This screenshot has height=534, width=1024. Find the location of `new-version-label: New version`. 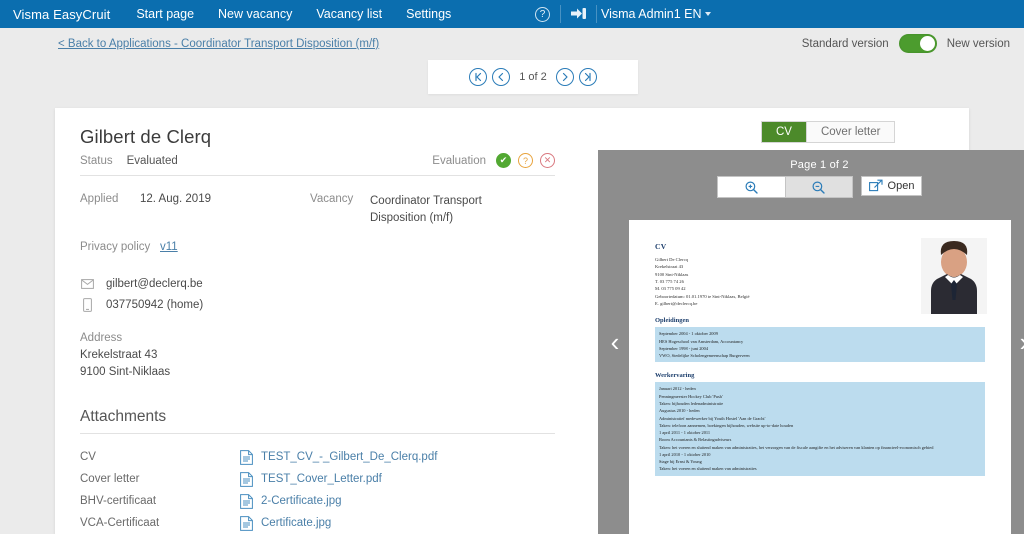

new-version-label: New version is located at coordinates (978, 43).